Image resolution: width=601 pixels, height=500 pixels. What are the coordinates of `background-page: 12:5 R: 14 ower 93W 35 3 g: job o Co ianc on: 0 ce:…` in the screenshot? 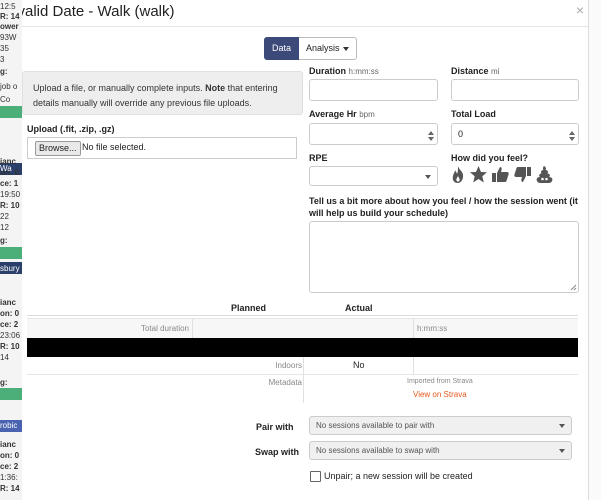 It's located at (11, 250).